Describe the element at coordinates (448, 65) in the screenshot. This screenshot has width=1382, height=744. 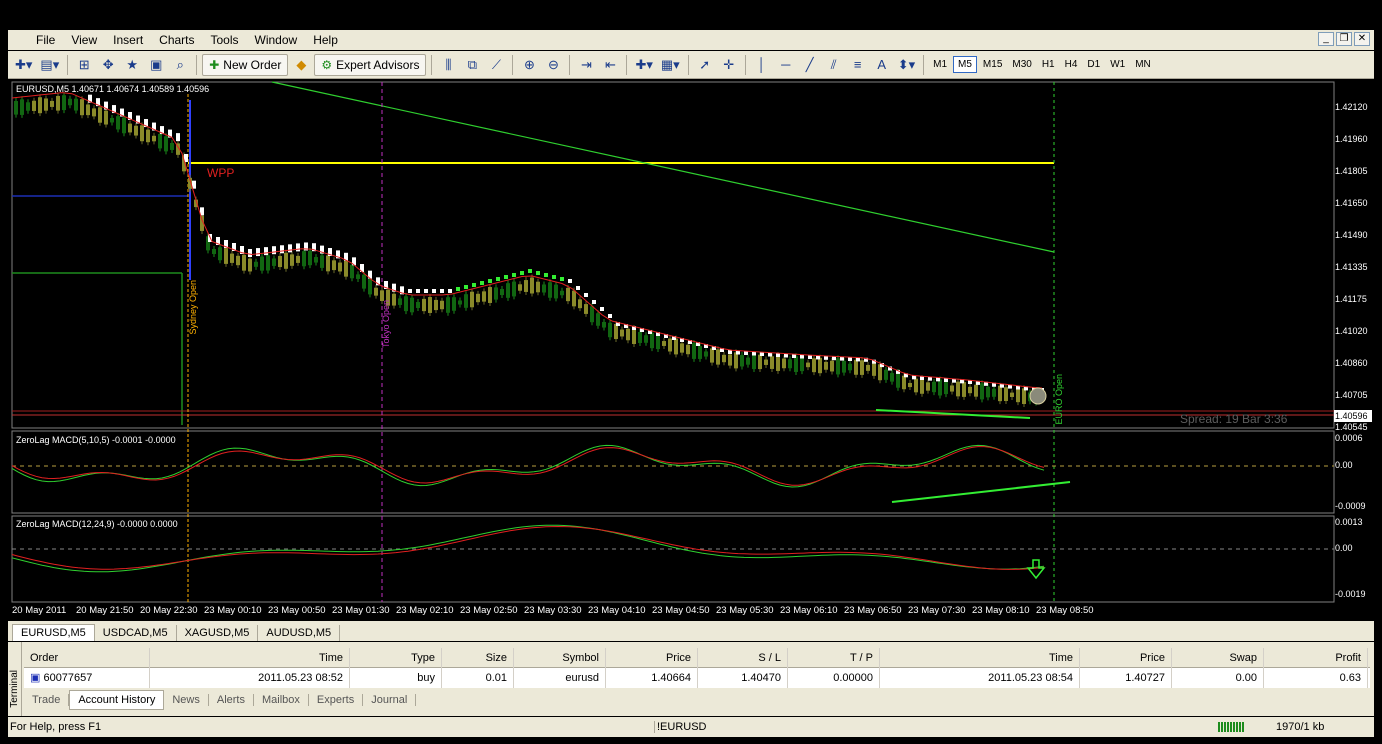
I see `bar-chart-icon: ⫼` at that location.